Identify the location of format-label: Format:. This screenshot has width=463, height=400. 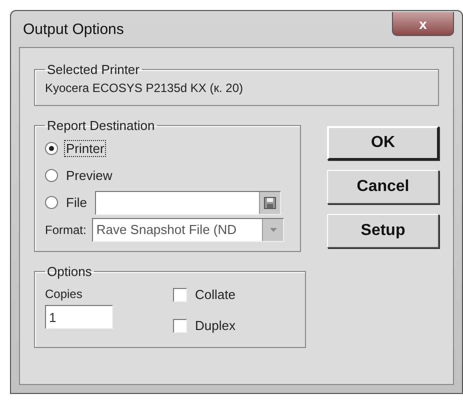
(65, 229).